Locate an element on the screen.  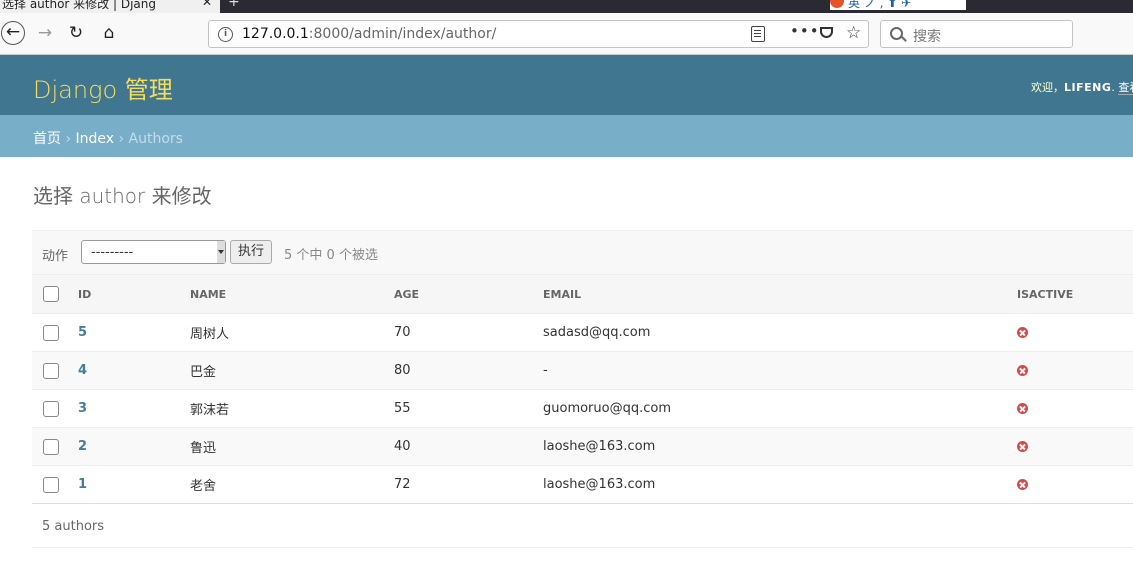
username: LIFENG is located at coordinates (1088, 87).